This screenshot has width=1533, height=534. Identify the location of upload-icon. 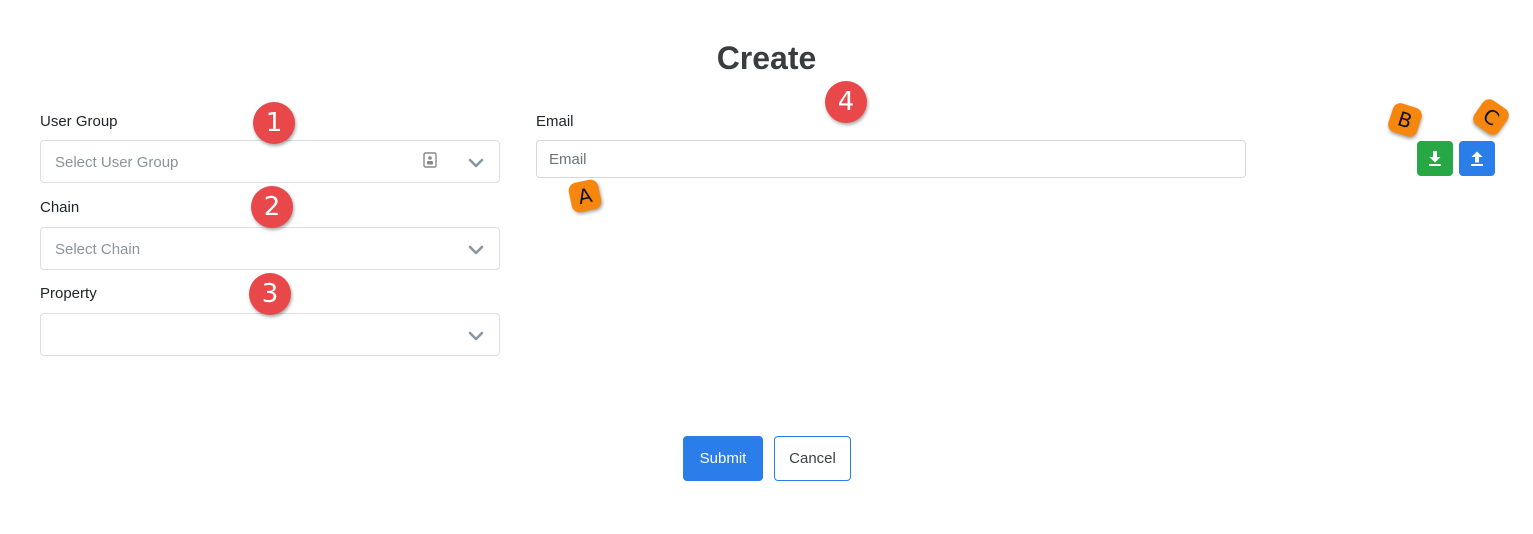
(1477, 158).